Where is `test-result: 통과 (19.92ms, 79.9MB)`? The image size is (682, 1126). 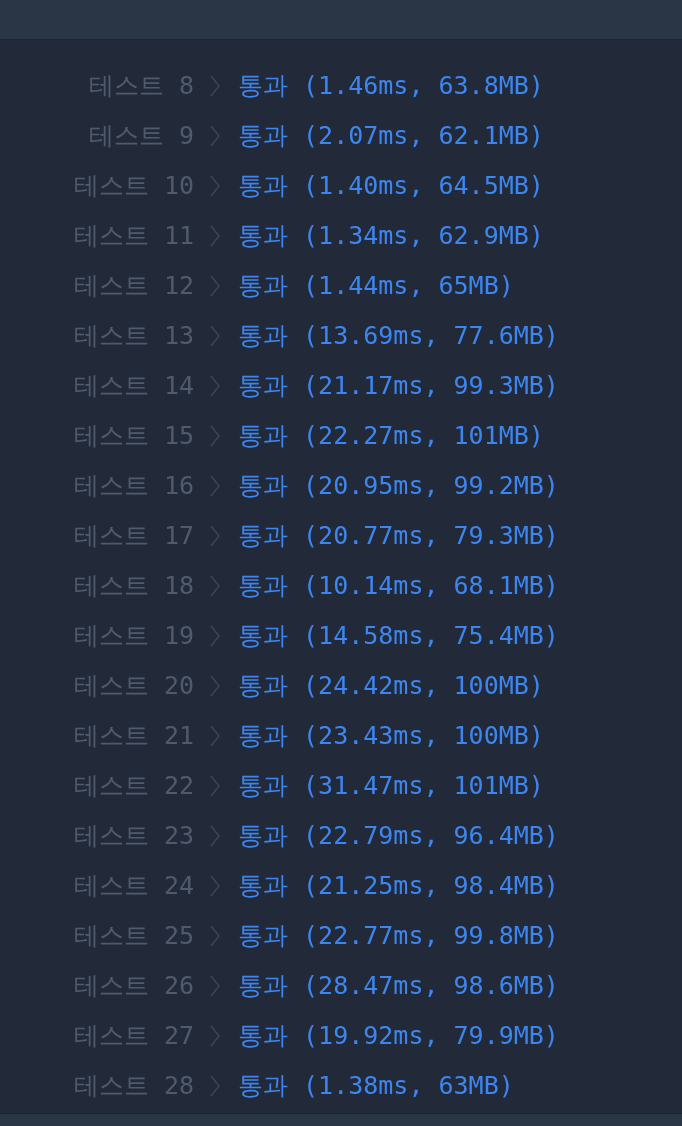 test-result: 통과 (19.92ms, 79.9MB) is located at coordinates (398, 1036).